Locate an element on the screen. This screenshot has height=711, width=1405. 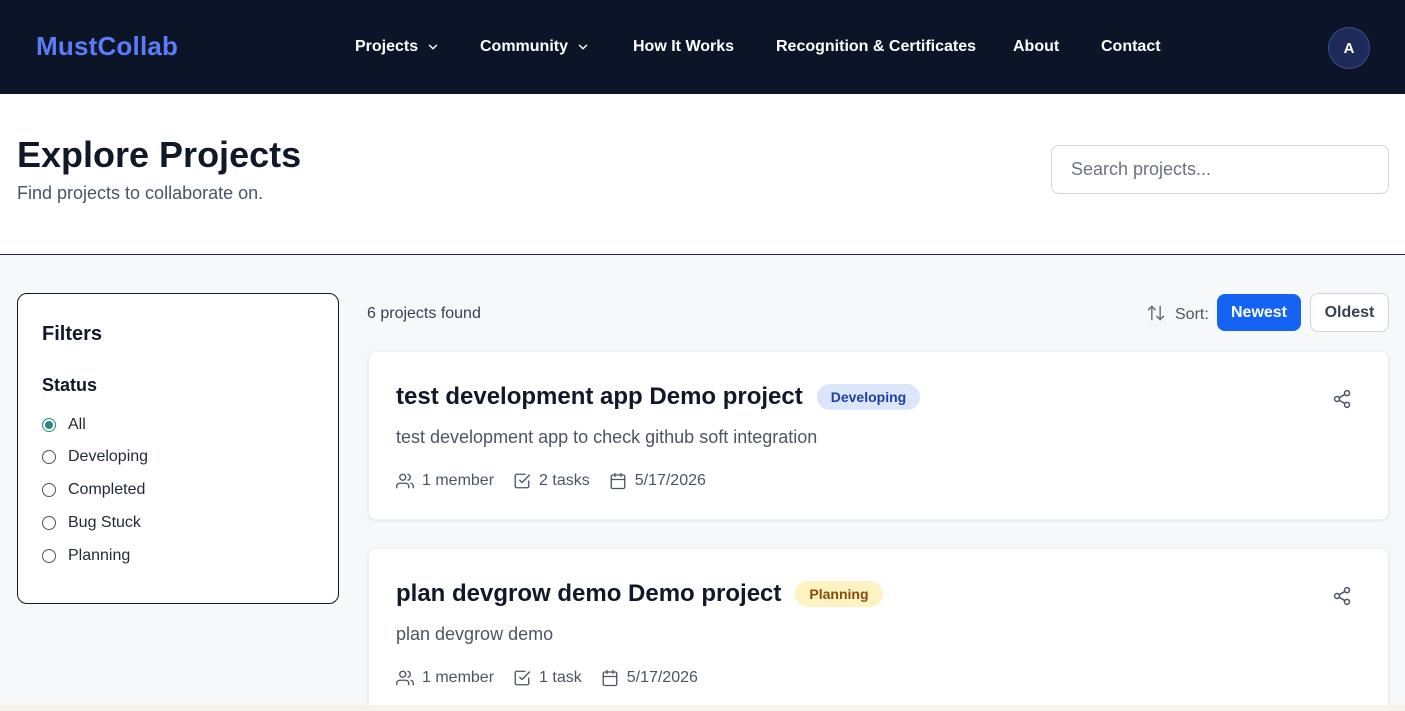
nav-projects: Projects is located at coordinates (397, 47).